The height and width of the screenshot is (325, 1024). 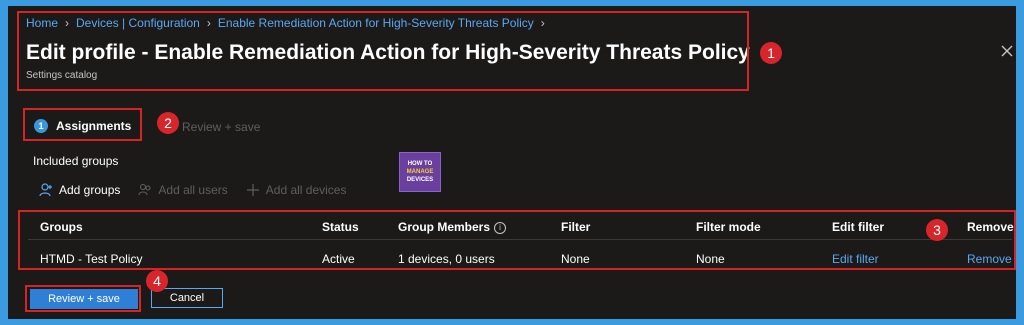 I want to click on htmd-logo: HOW TO MANAGE DEVICES, so click(x=420, y=172).